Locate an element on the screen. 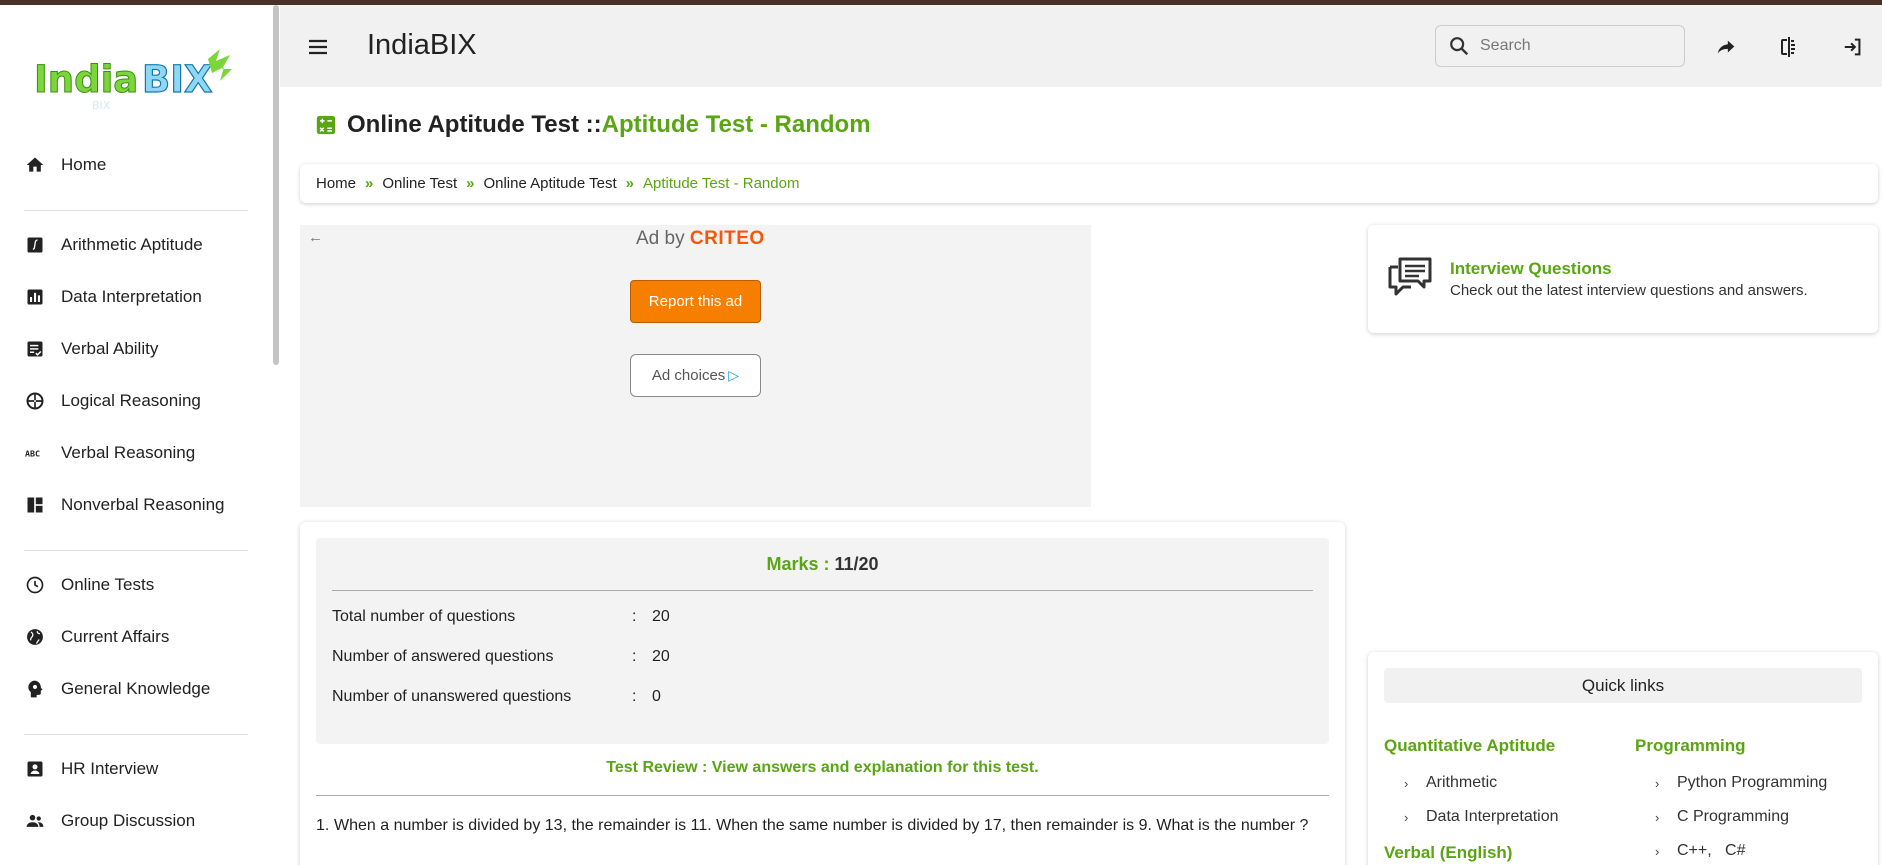  login-button is located at coordinates (1853, 47).